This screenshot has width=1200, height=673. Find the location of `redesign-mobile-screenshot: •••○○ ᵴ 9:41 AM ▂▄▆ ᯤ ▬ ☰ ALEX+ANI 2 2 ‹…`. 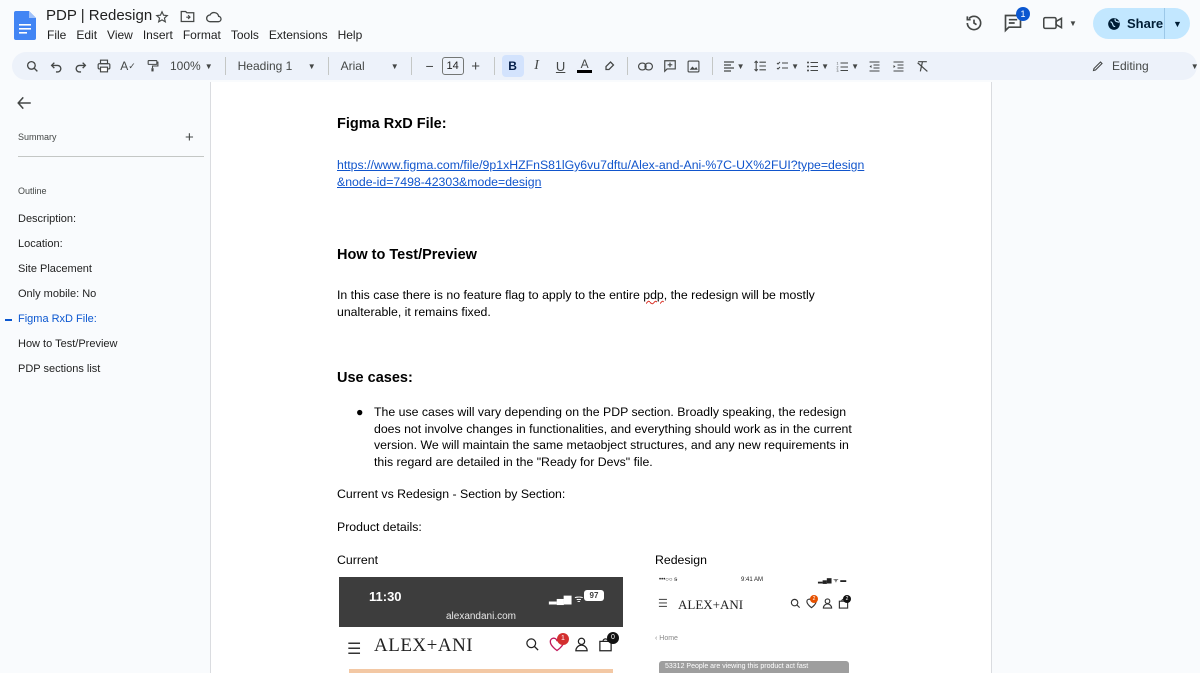

redesign-mobile-screenshot: •••○○ ᵴ 9:41 AM ▂▄▆ ᯤ ▬ ☰ ALEX+ANI 2 2 ‹… is located at coordinates (758, 624).